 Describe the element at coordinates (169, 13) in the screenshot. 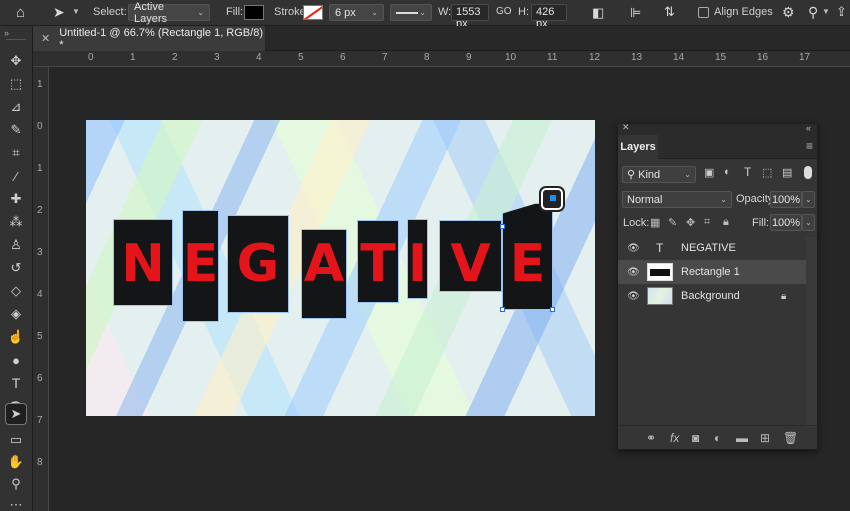

I see `select-dropdown: Active Layers ⌄` at that location.